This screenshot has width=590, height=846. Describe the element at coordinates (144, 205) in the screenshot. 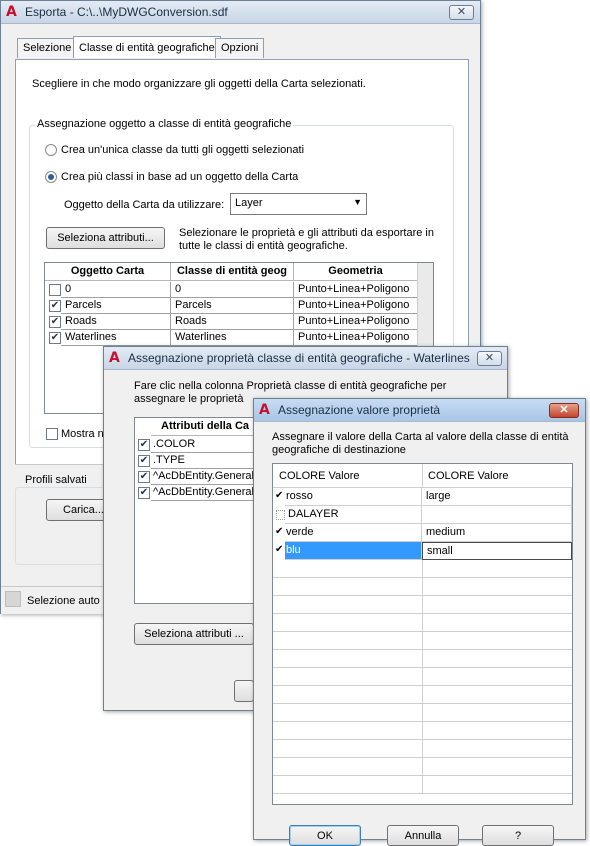

I see `object-label: Oggetto della Carta da utilizzare:` at that location.